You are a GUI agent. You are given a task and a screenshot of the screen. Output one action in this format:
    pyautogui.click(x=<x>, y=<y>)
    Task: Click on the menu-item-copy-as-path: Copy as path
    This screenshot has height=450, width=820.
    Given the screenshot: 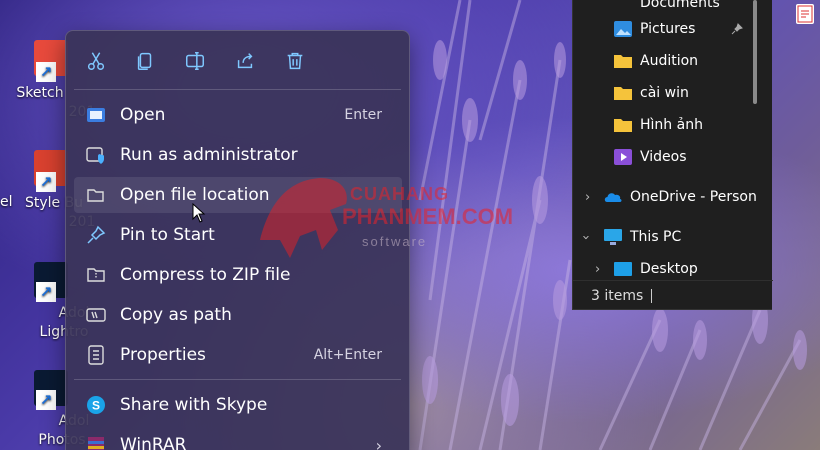 What is the action you would take?
    pyautogui.click(x=238, y=315)
    